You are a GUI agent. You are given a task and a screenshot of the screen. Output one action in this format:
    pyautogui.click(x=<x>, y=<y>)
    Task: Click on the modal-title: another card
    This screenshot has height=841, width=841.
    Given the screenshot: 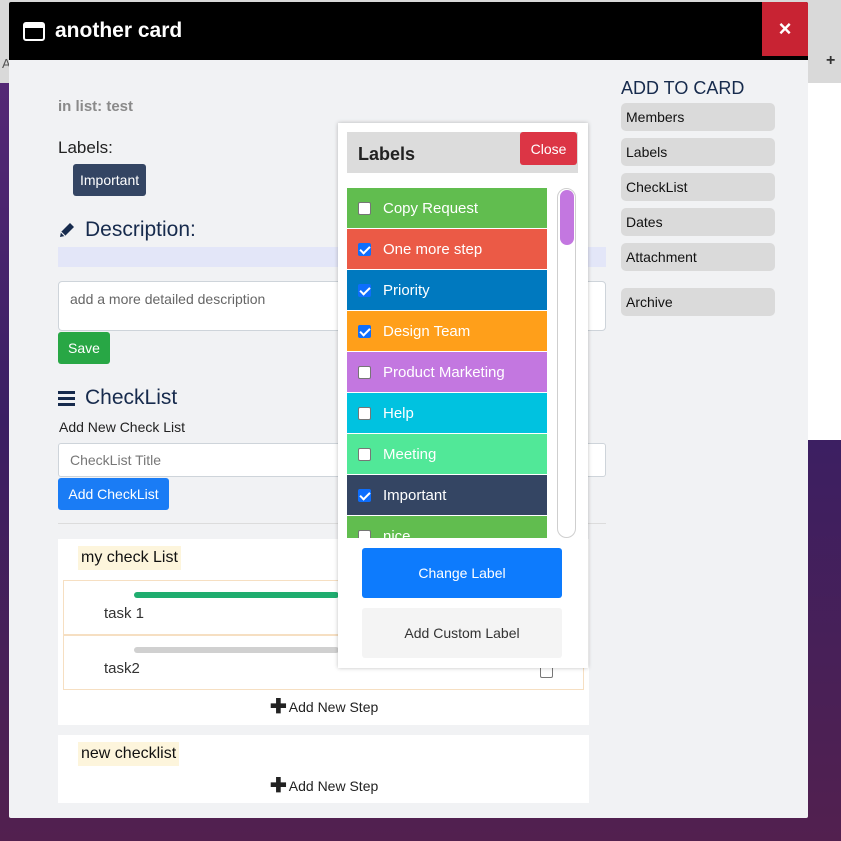 What is the action you would take?
    pyautogui.click(x=119, y=30)
    